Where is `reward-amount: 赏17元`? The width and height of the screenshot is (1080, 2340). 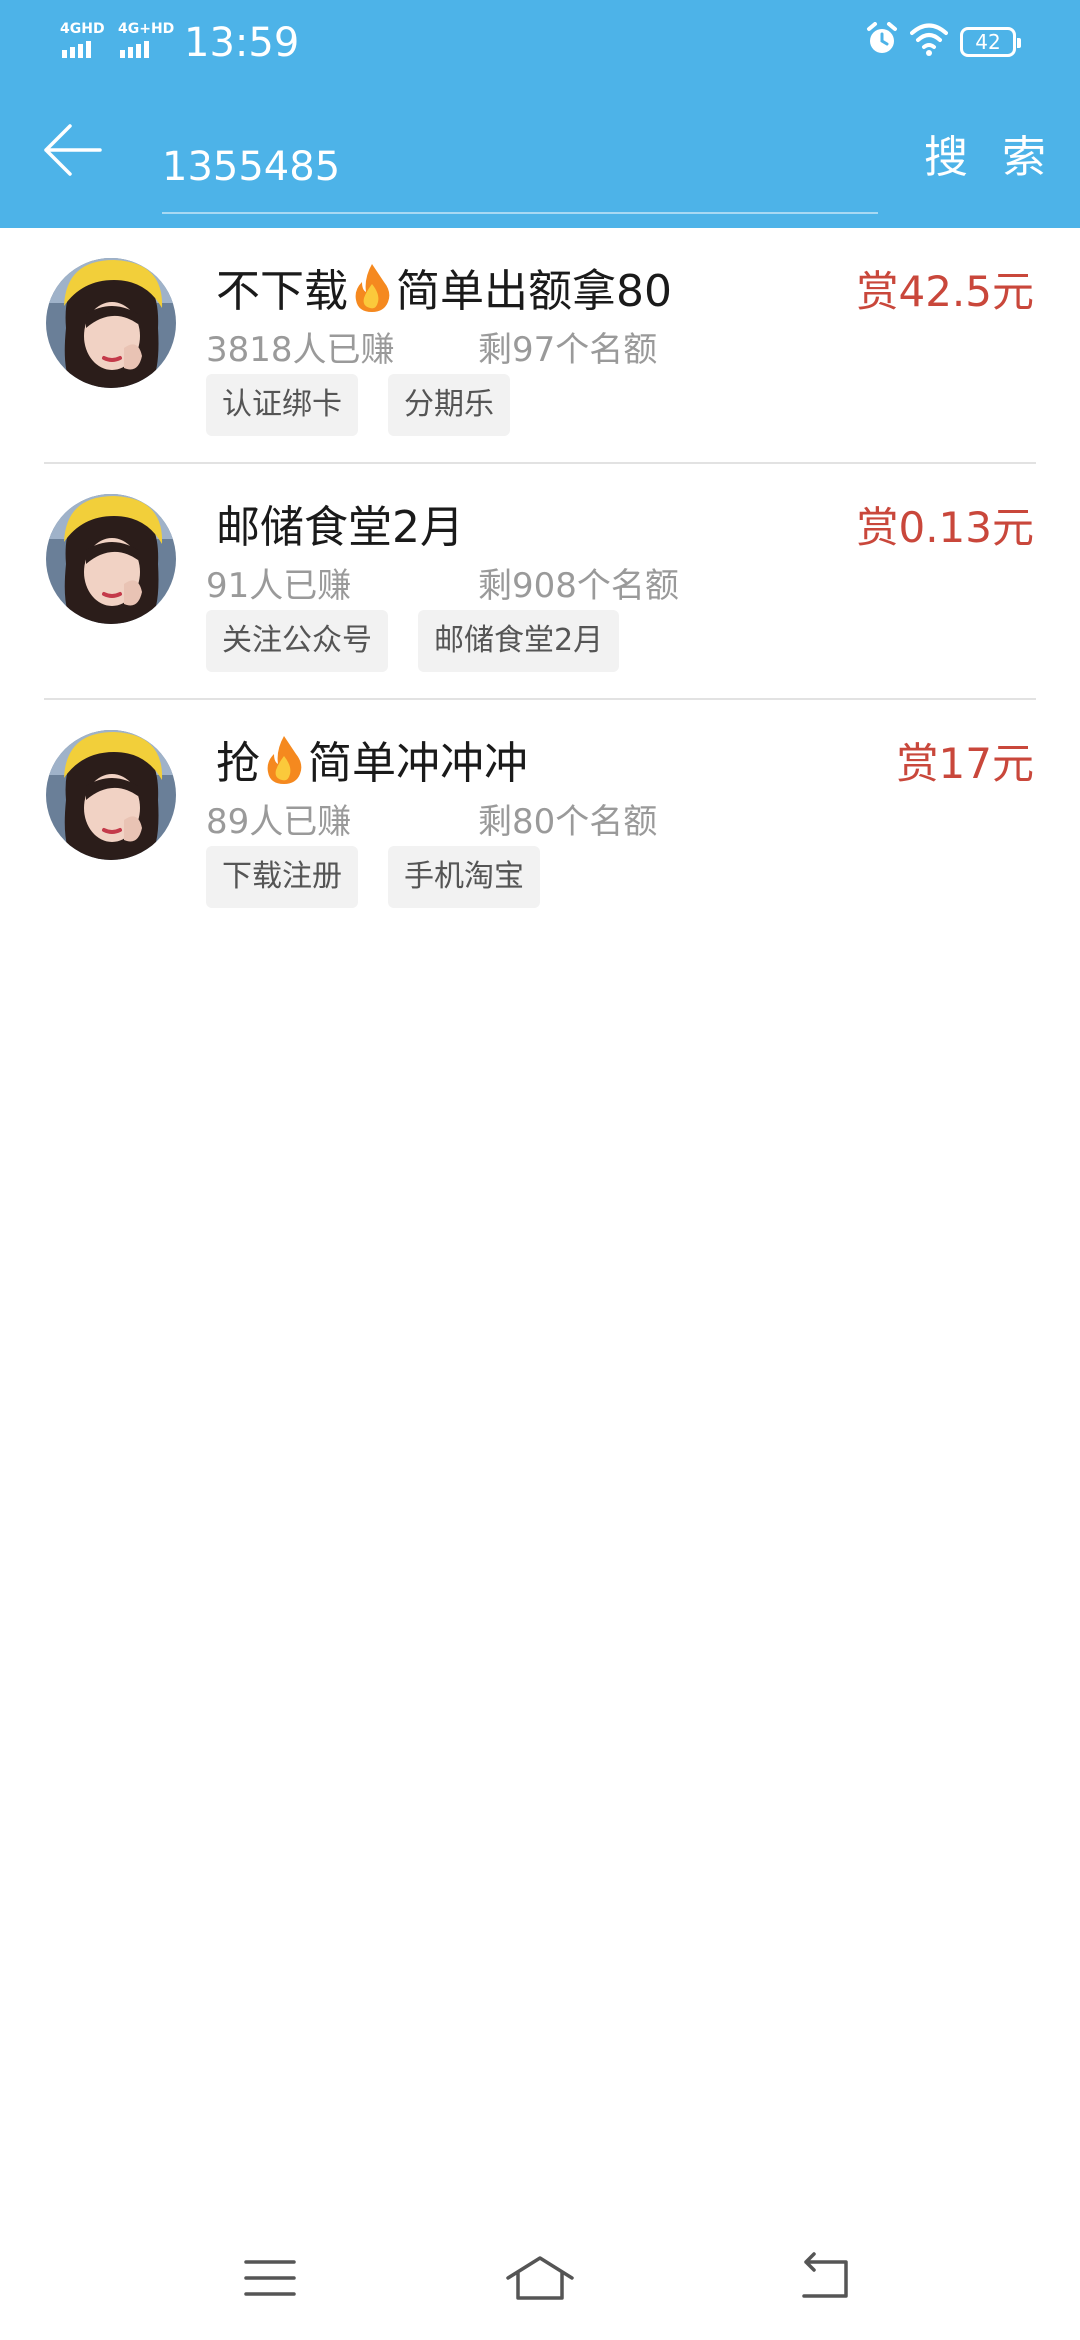
reward-amount: 赏17元 is located at coordinates (965, 763).